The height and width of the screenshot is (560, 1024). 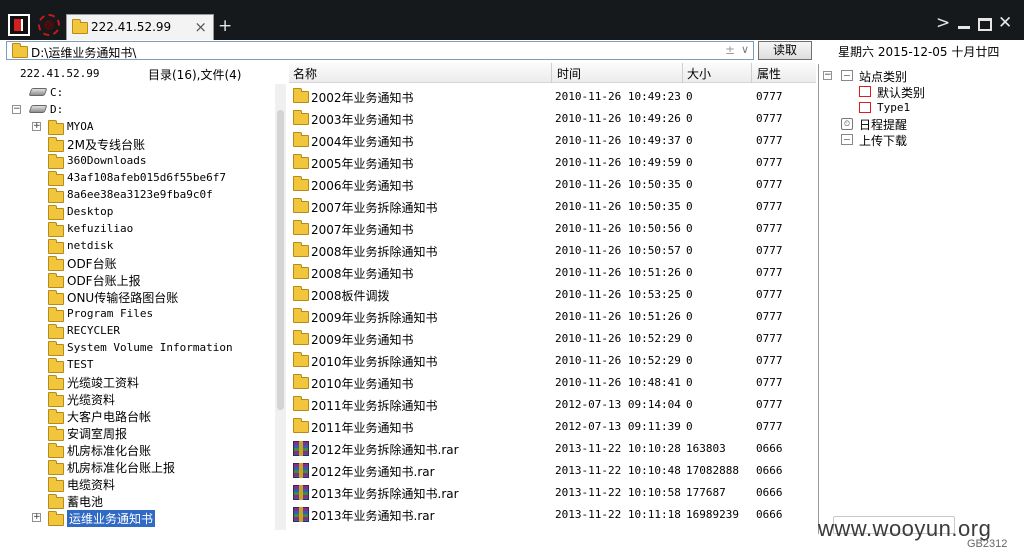 I want to click on tree-label: 蓄电池, so click(x=85, y=502).